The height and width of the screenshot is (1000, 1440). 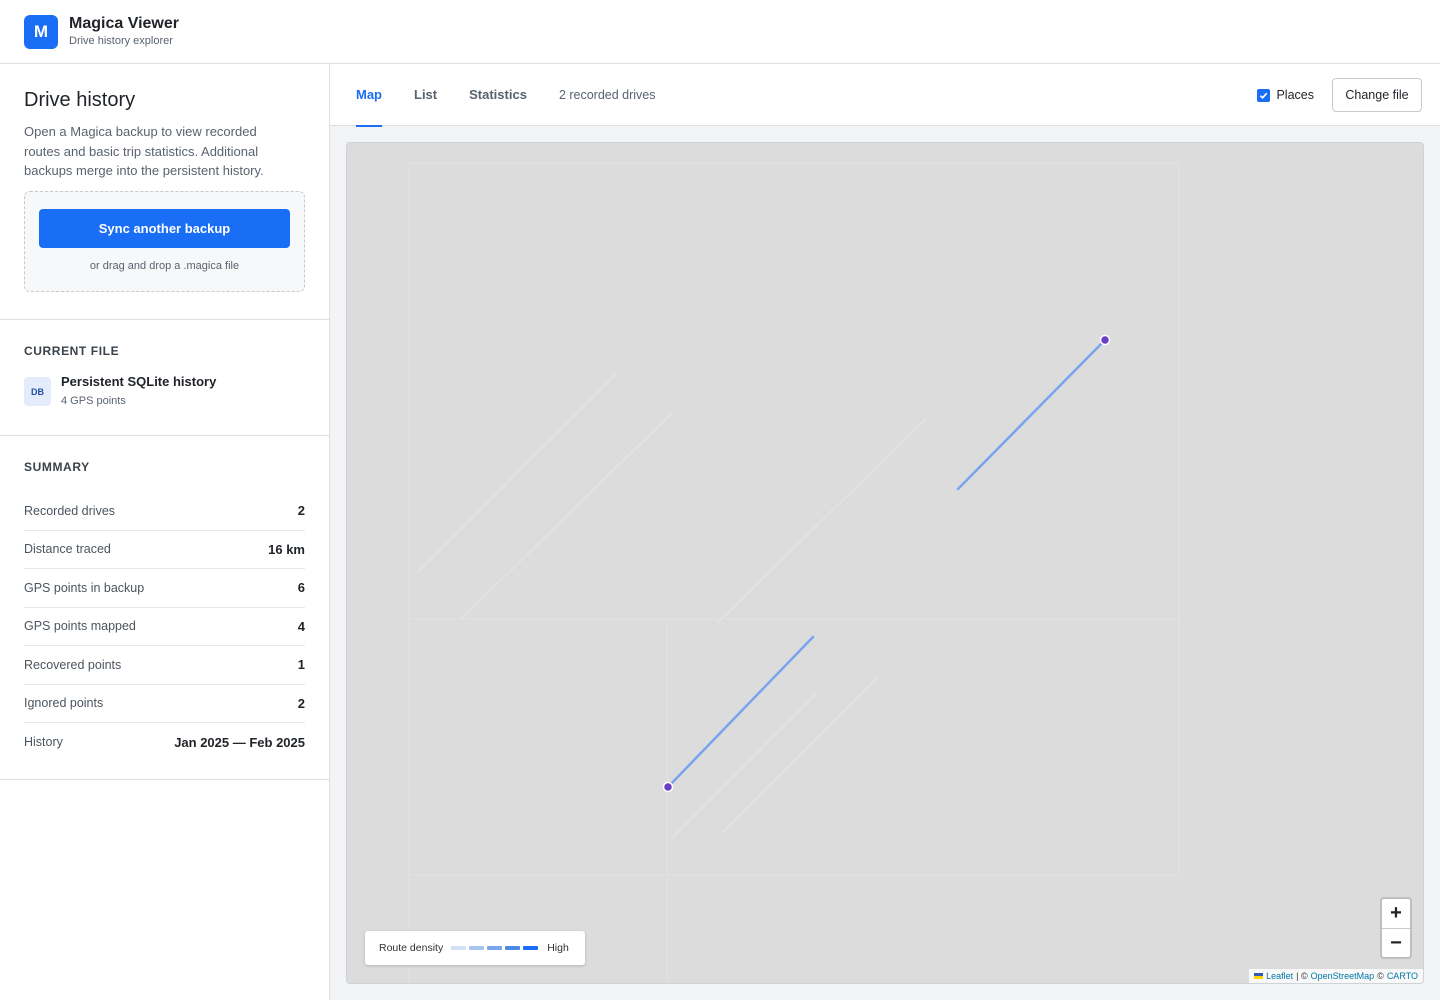 I want to click on checkmark-icon, so click(x=1264, y=95).